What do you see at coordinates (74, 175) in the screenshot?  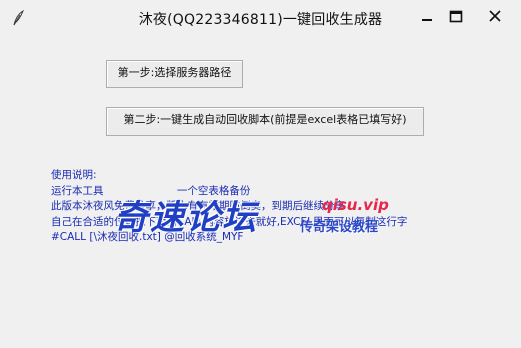 I see `instructions-heading: 使用说明:` at bounding box center [74, 175].